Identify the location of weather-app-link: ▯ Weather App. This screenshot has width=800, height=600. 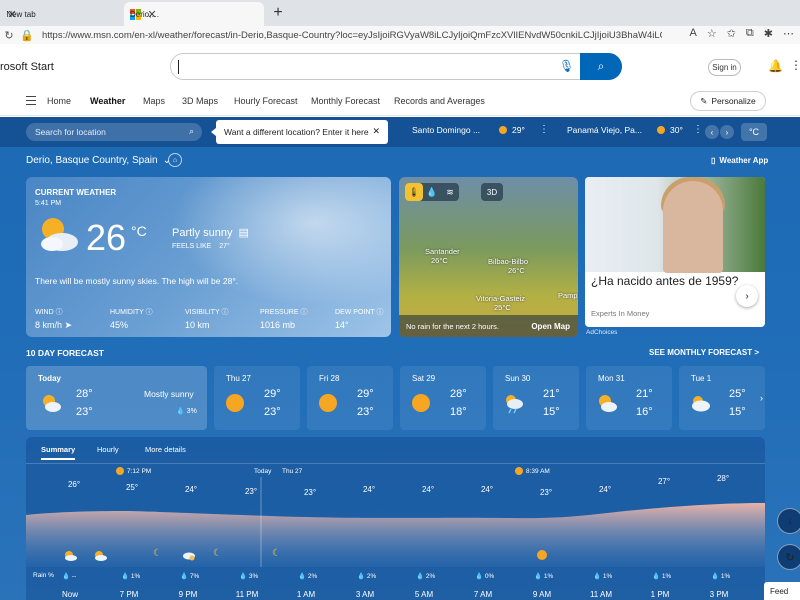
(739, 160).